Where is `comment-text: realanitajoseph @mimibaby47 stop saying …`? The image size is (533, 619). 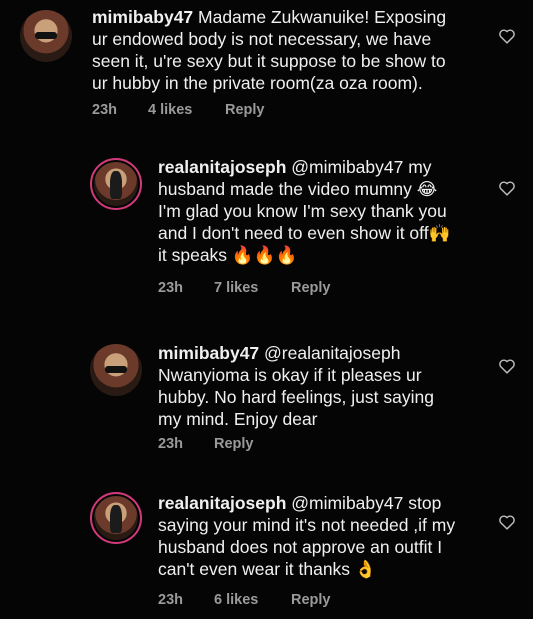 comment-text: realanitajoseph @mimibaby47 stop saying … is located at coordinates (328, 536).